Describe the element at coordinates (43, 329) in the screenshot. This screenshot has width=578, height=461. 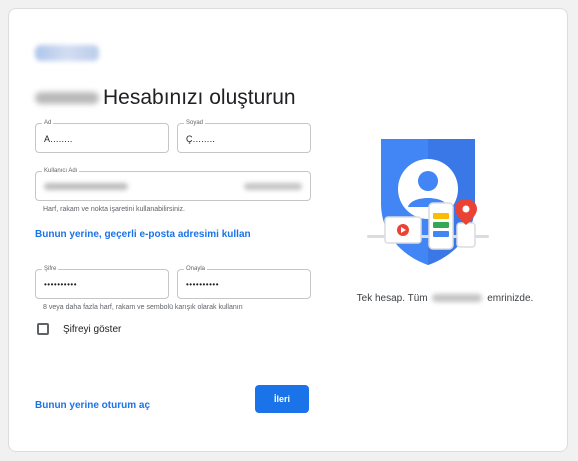
I see `show-password-checkbox` at that location.